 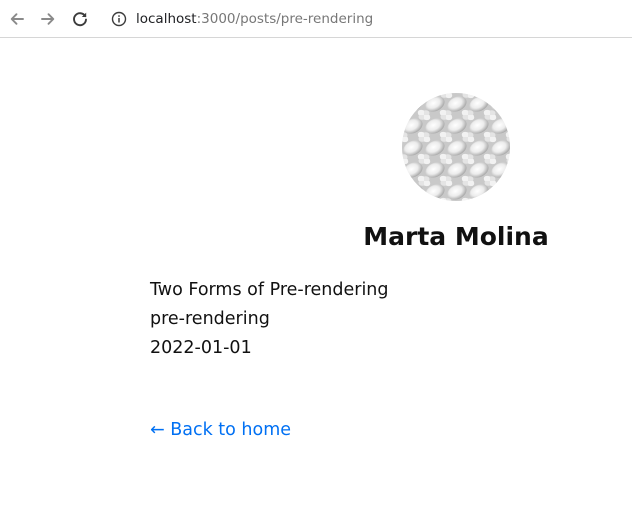 I want to click on back-button, so click(x=17, y=19).